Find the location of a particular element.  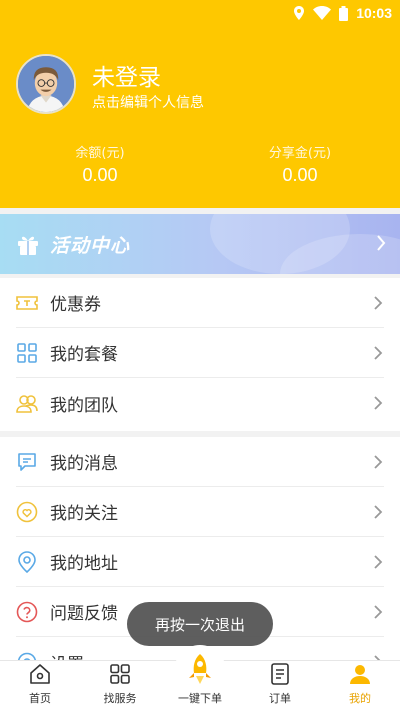

activity-center-banner: 活动中心 is located at coordinates (200, 244).